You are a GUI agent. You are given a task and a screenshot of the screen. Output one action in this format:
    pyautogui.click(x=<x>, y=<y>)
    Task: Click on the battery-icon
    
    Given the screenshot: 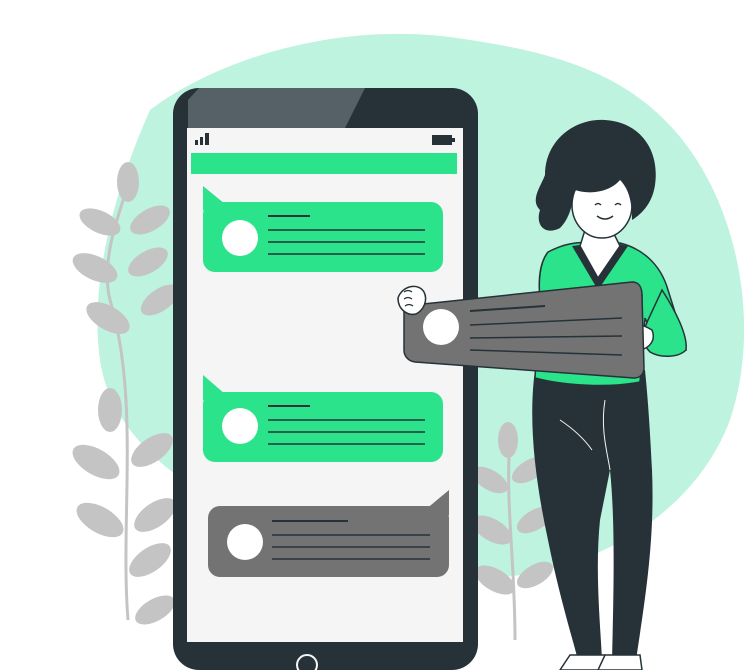 What is the action you would take?
    pyautogui.click(x=443, y=140)
    